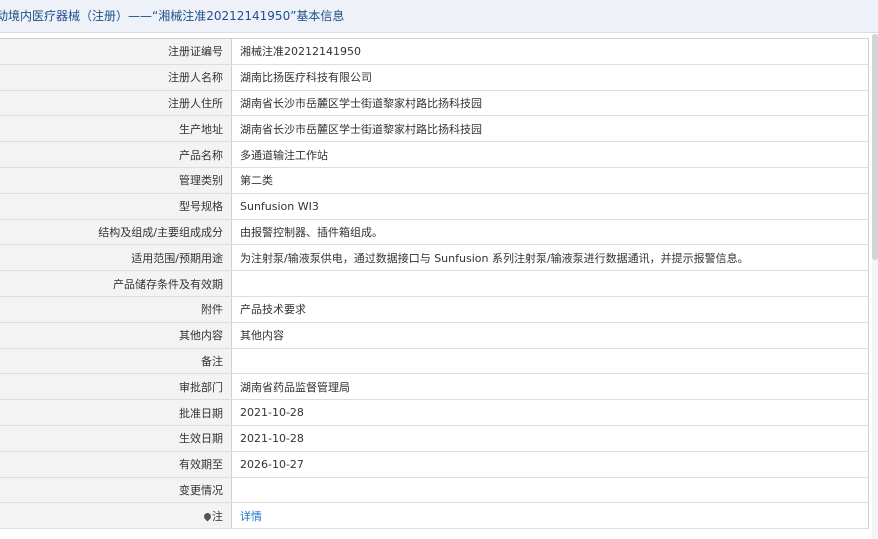 This screenshot has height=539, width=878. I want to click on table-row: 注册人住所 湖南省长沙市岳麓区学士街道黎家村路比扬科技园, so click(434, 103).